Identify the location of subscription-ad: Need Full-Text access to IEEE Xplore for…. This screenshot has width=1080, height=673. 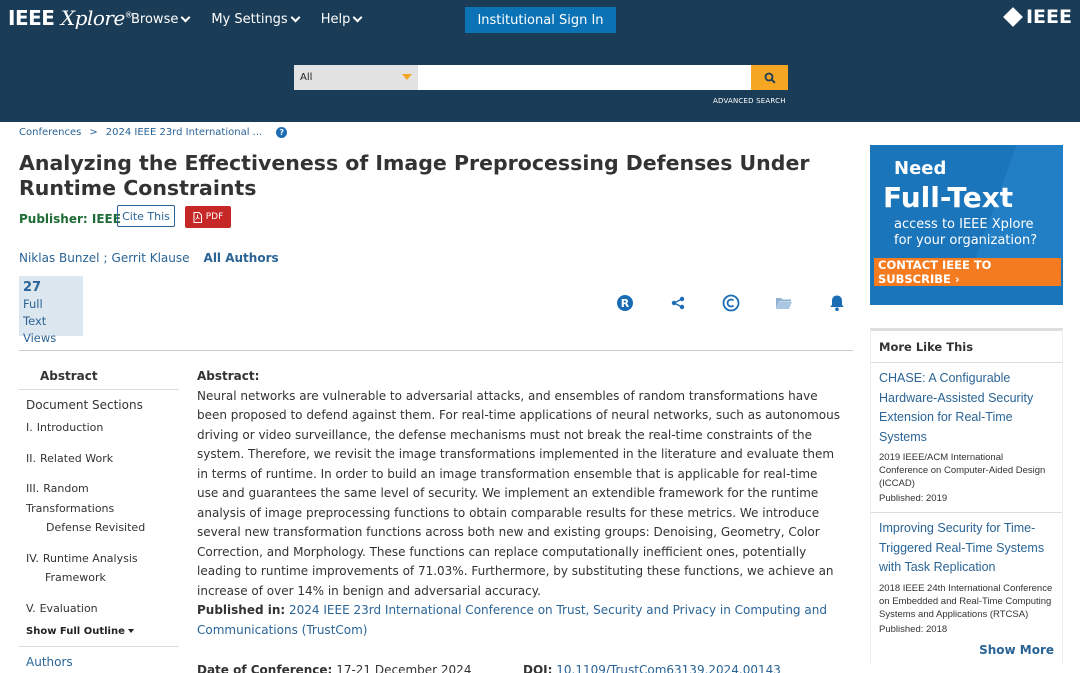
(966, 225).